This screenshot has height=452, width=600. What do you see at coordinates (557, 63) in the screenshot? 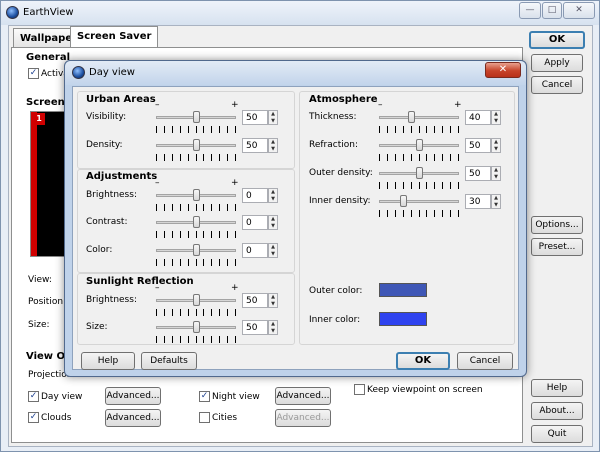
I see `apply-button: Apply` at bounding box center [557, 63].